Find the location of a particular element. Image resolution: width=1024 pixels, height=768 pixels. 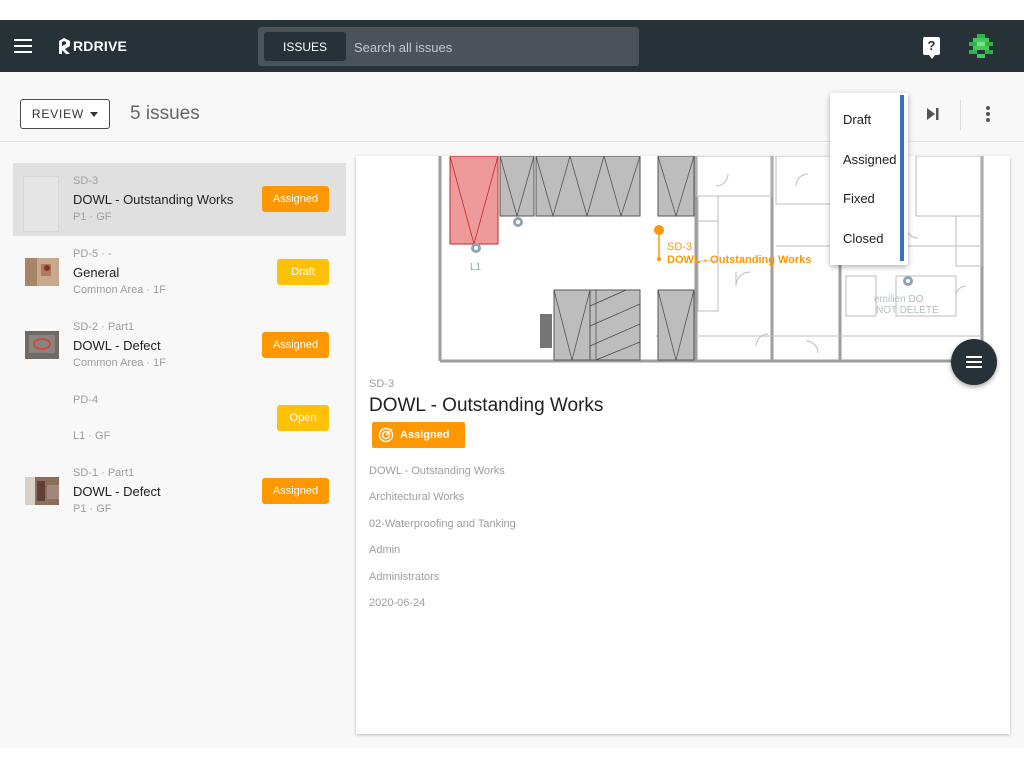

detail-field-subcategory: 02-Waterproofing and Tanking is located at coordinates (442, 524).